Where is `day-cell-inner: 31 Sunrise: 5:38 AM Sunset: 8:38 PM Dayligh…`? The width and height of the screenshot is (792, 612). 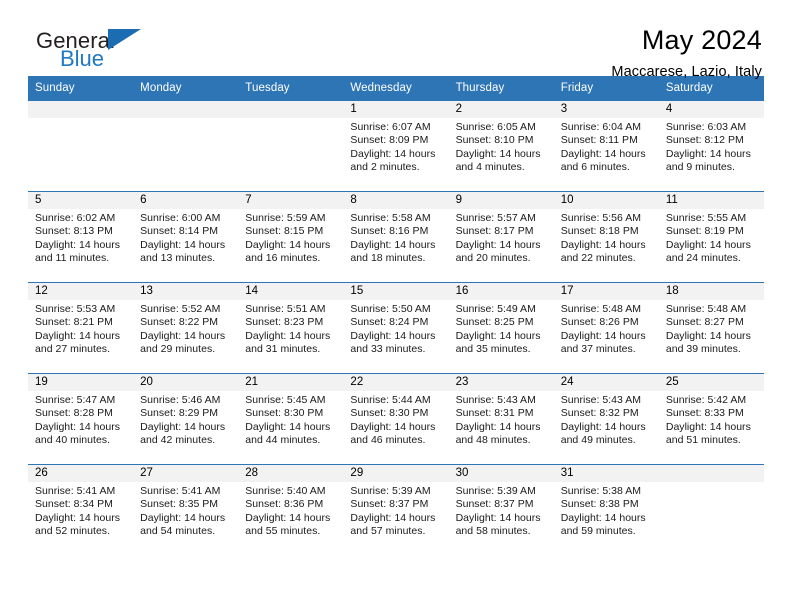
day-cell-inner: 31 Sunrise: 5:38 AM Sunset: 8:38 PM Dayligh… is located at coordinates (606, 510).